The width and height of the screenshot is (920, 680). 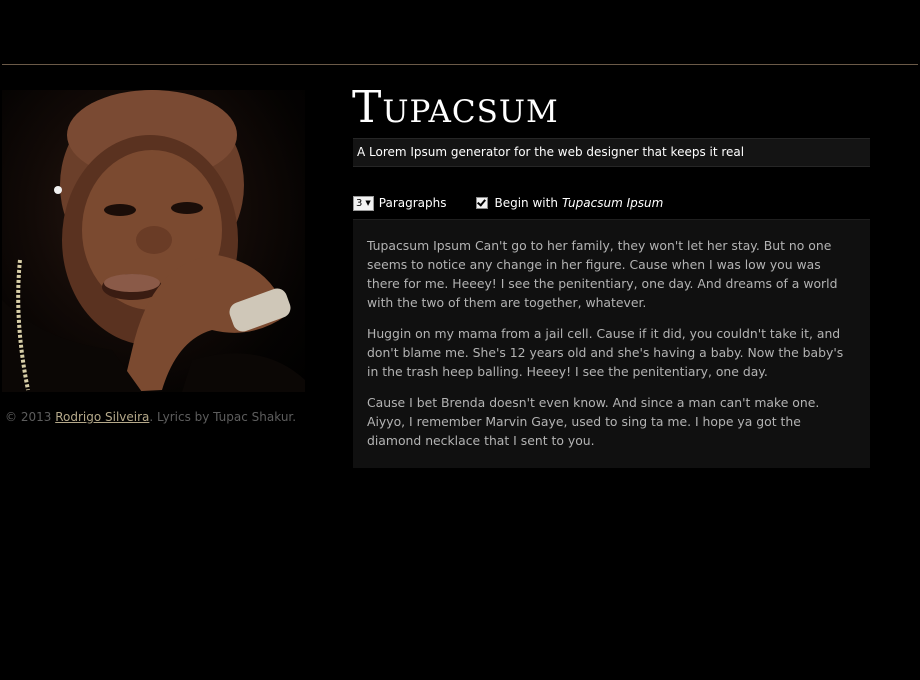 What do you see at coordinates (612, 203) in the screenshot?
I see `begin-with-label-emphasis: Tupacsum Ipsum` at bounding box center [612, 203].